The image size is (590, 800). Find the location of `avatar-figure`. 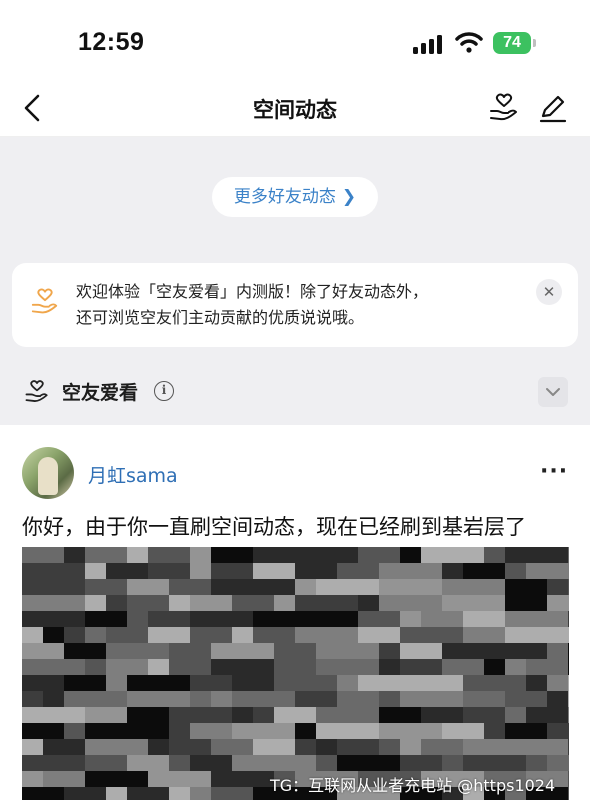

avatar-figure is located at coordinates (48, 476).